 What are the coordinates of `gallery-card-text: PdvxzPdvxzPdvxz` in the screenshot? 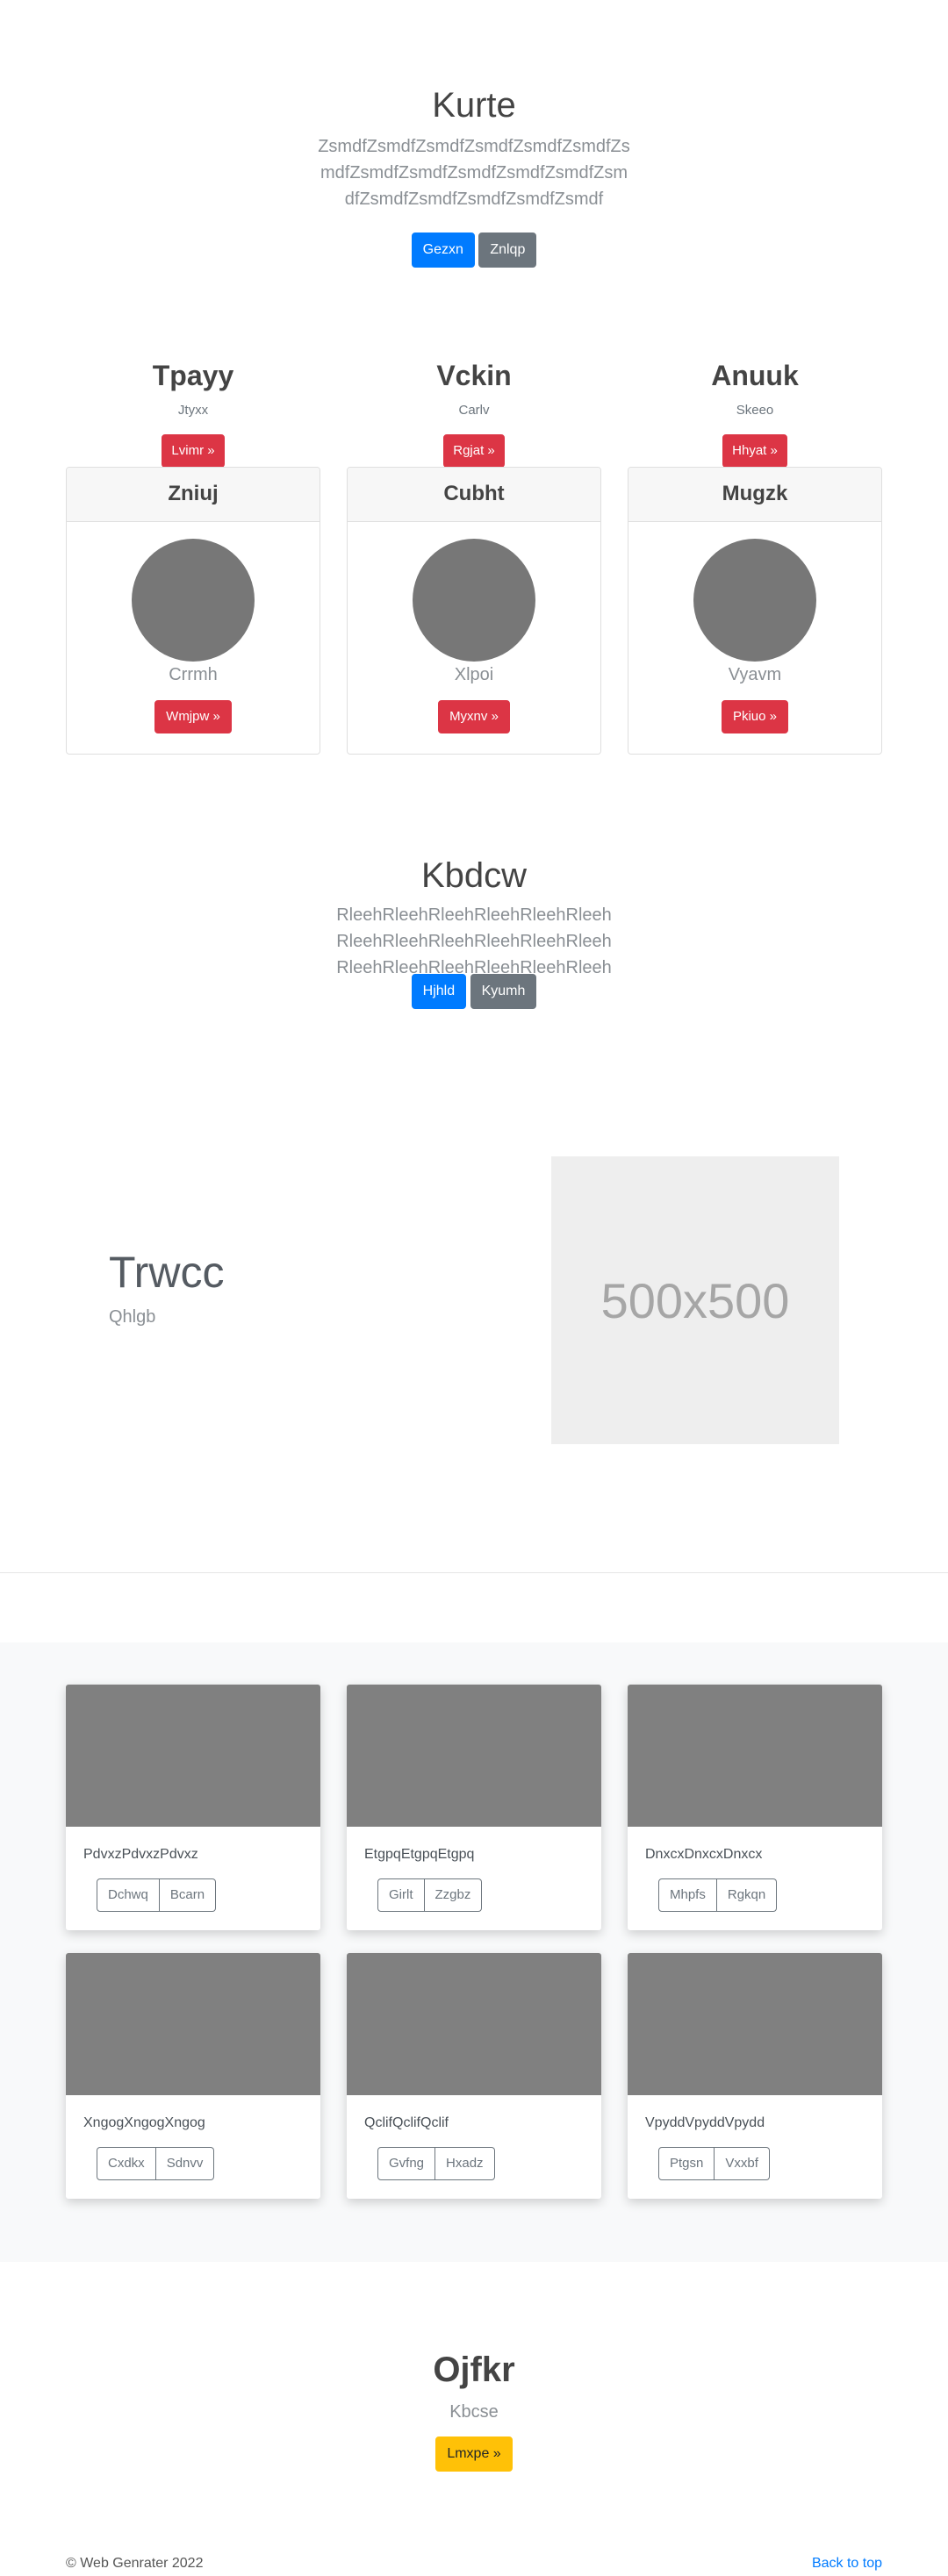 It's located at (140, 1854).